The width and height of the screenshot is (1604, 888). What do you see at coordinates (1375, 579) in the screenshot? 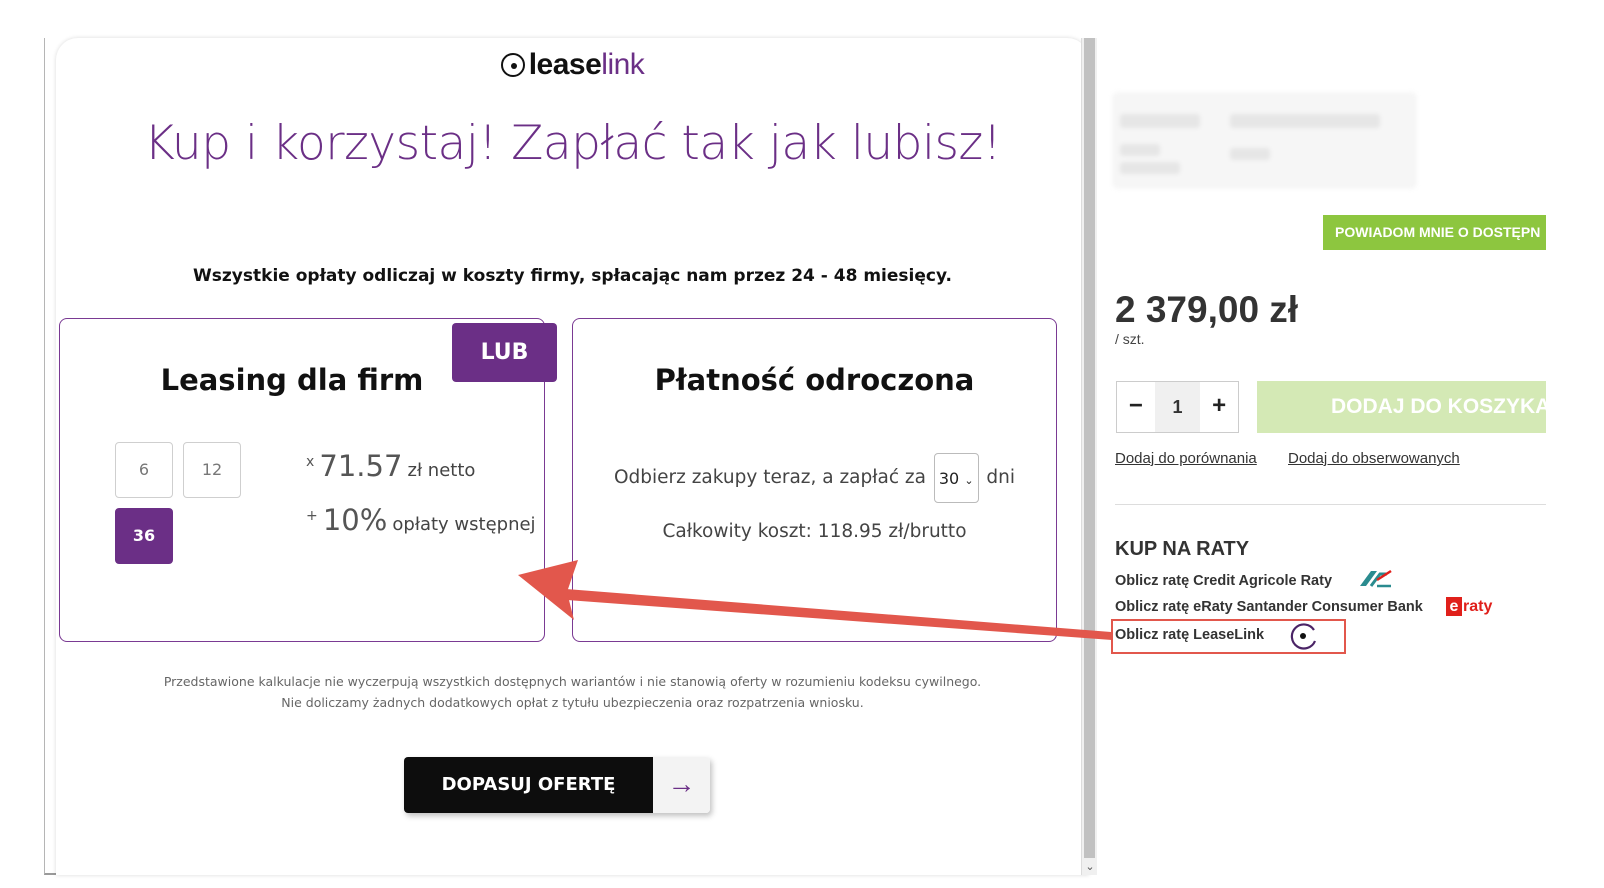
I see `credit-agricole-logo-icon` at bounding box center [1375, 579].